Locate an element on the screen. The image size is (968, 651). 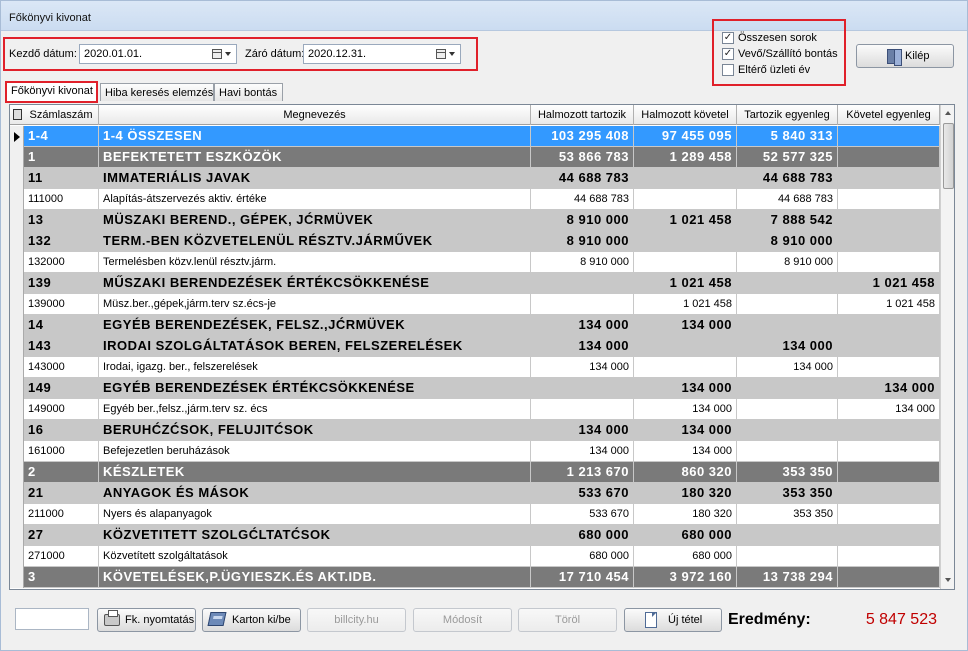
checkbox-icon is located at coordinates (728, 70).